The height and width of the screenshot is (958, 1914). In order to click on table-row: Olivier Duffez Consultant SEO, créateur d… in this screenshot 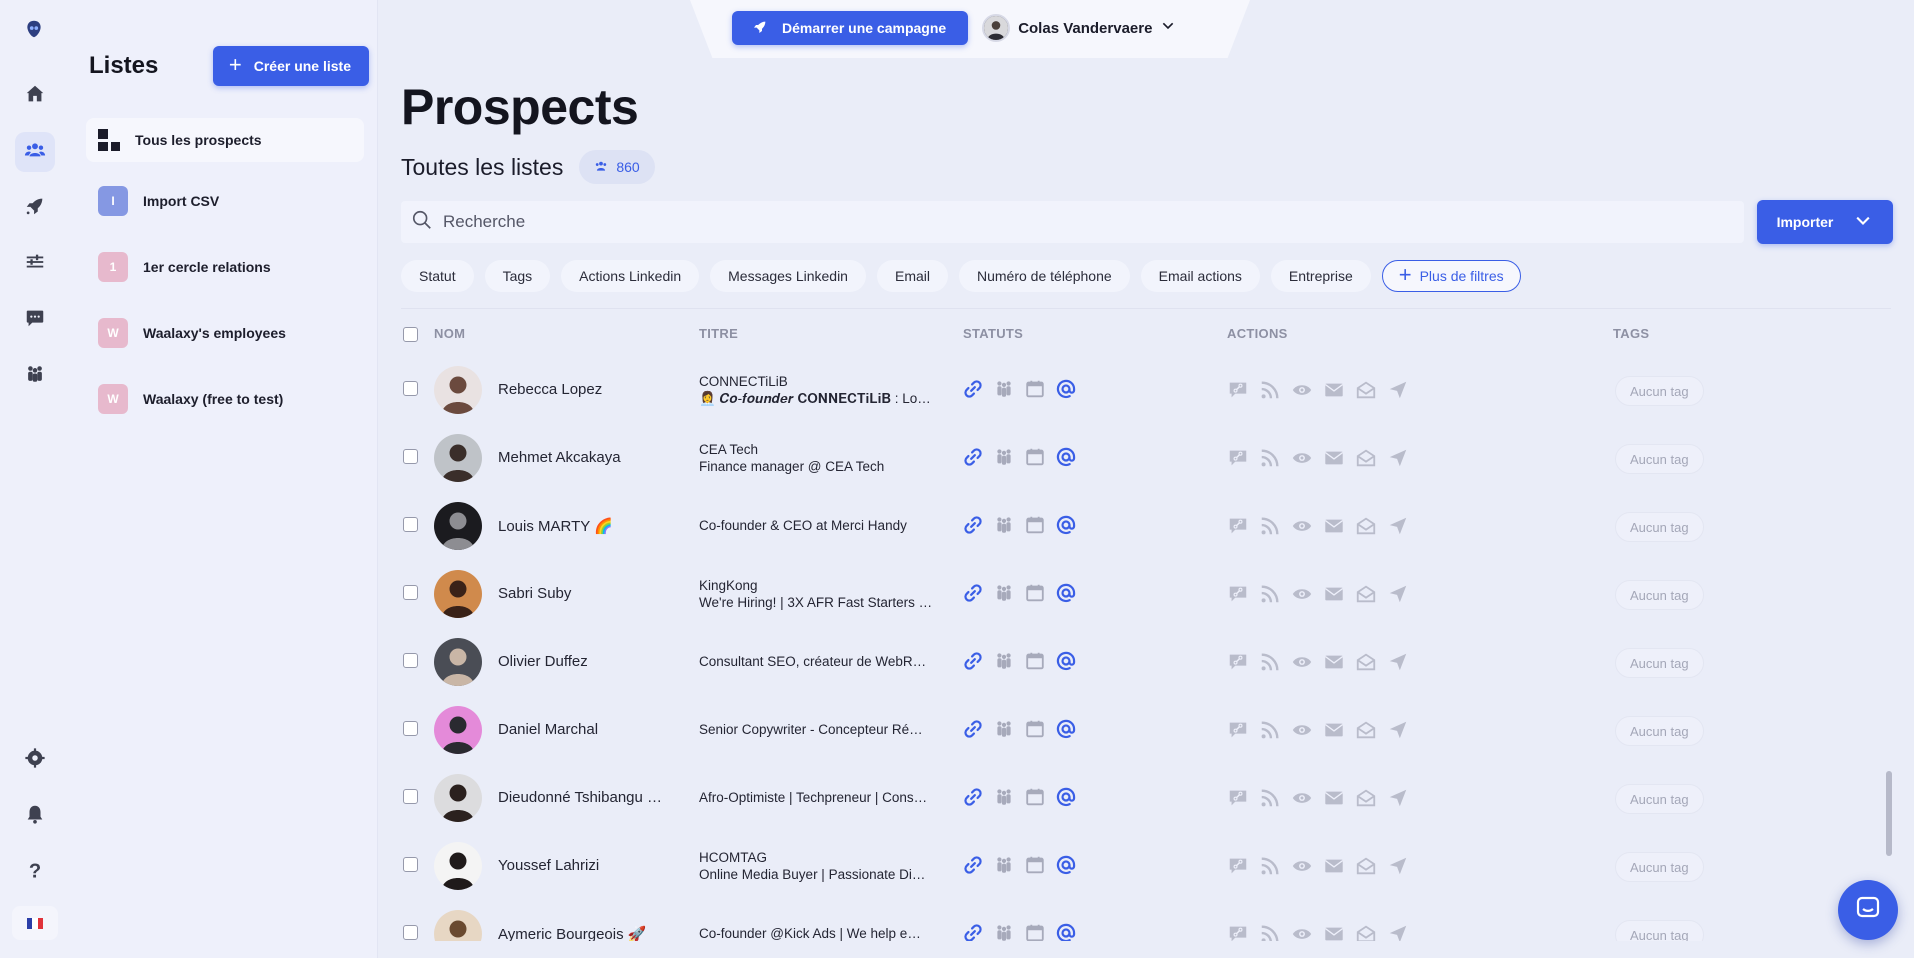, I will do `click(1146, 667)`.